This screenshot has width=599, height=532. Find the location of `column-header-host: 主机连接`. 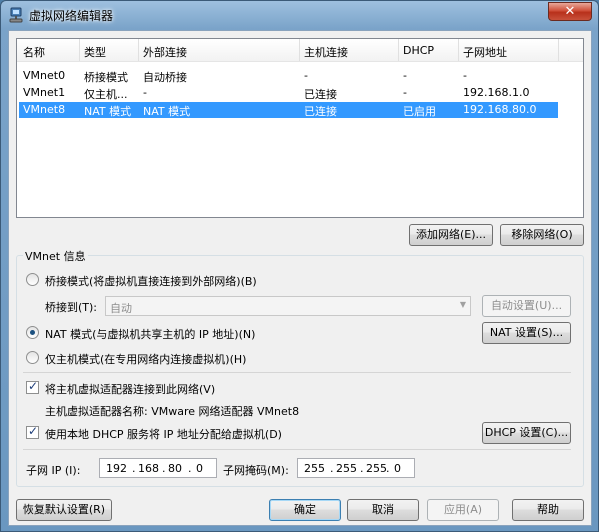

column-header-host: 主机连接 is located at coordinates (326, 52).